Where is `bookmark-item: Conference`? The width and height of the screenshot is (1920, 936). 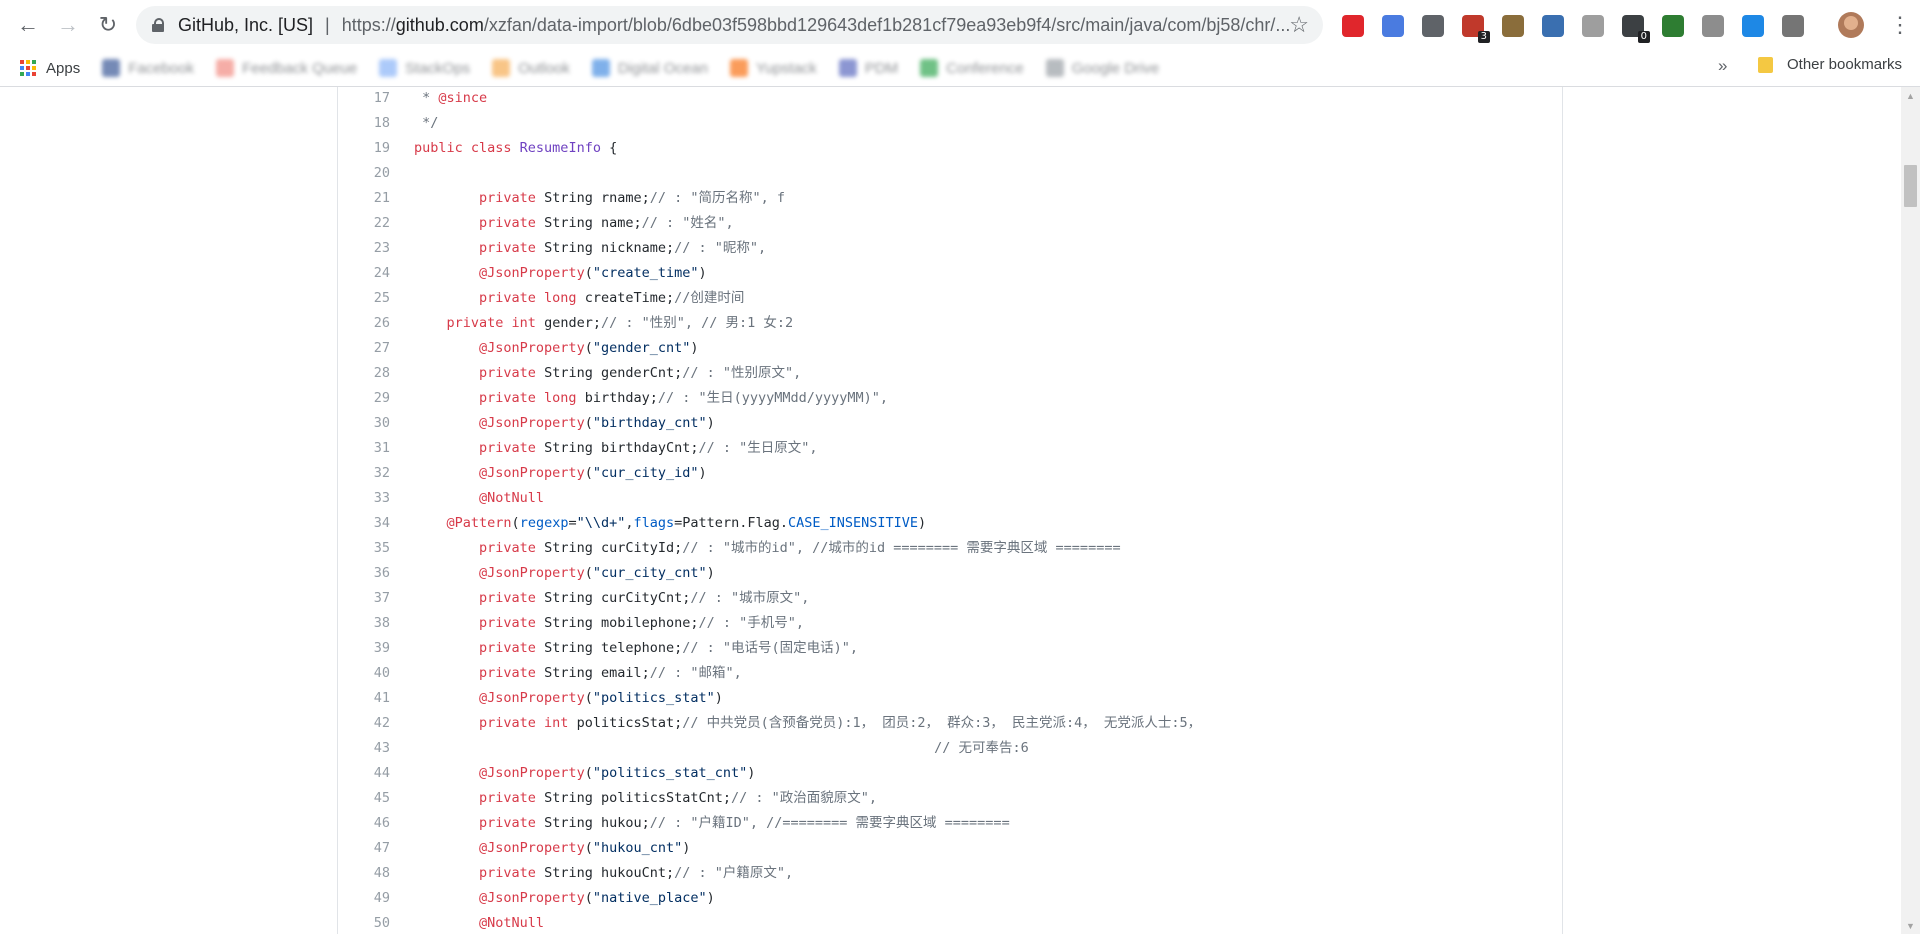 bookmark-item: Conference is located at coordinates (972, 68).